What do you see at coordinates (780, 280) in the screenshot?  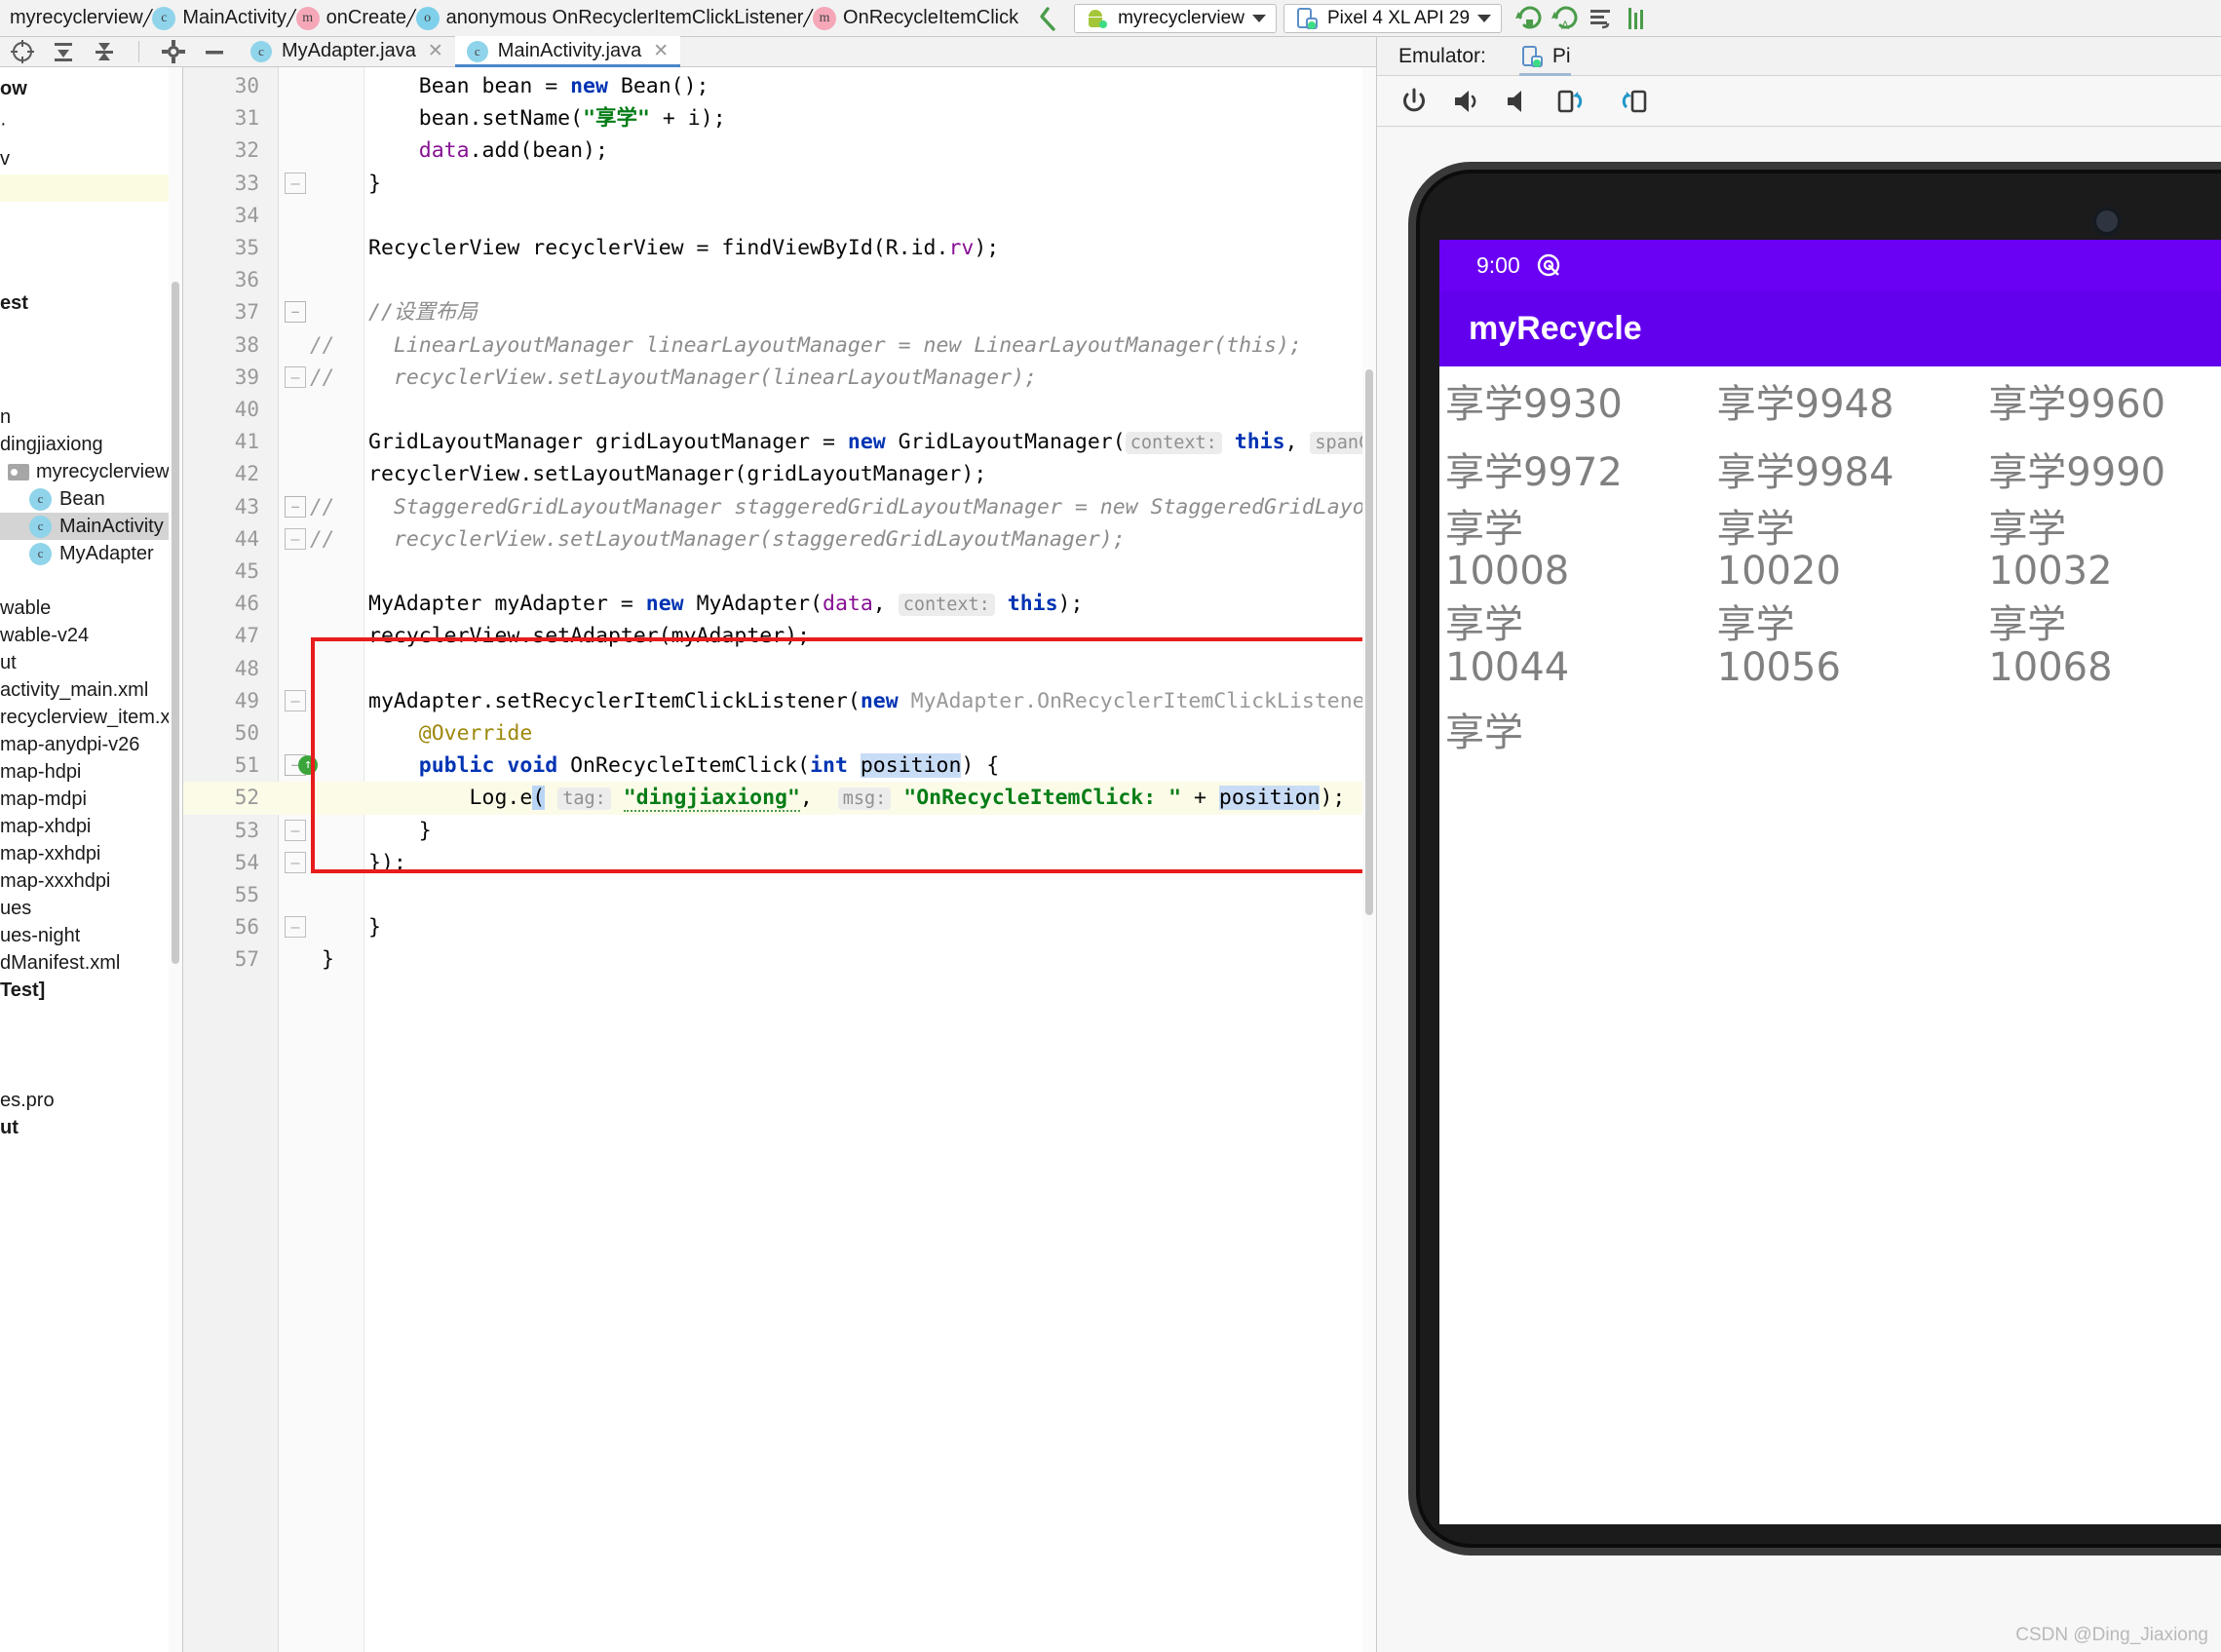 I see `code-line-36: 36` at bounding box center [780, 280].